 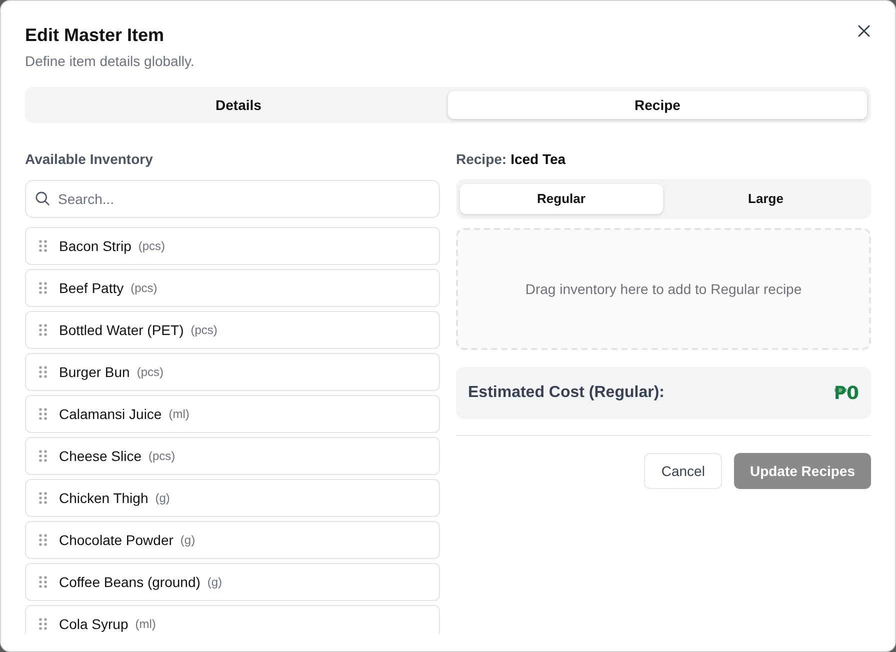 I want to click on section-heading: Available Inventory, so click(x=89, y=159).